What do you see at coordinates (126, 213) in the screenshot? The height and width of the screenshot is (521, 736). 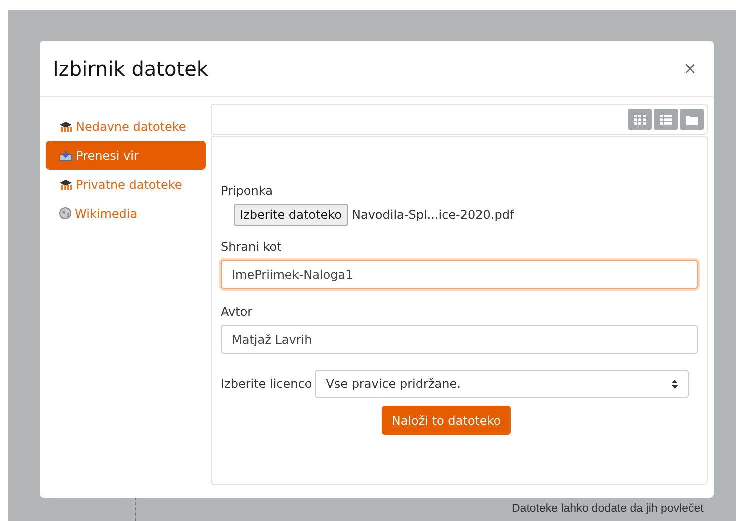 I see `sidebar-item: Wikimedia` at bounding box center [126, 213].